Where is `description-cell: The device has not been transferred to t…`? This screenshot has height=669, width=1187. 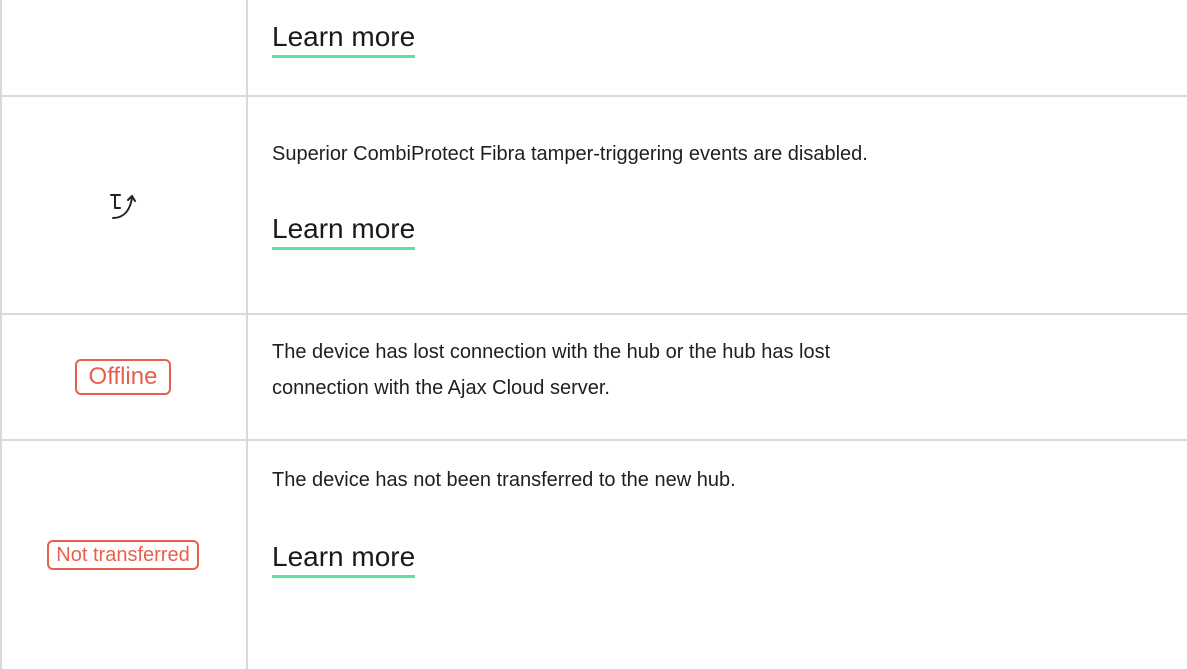 description-cell: The device has not been transferred to t… is located at coordinates (729, 521).